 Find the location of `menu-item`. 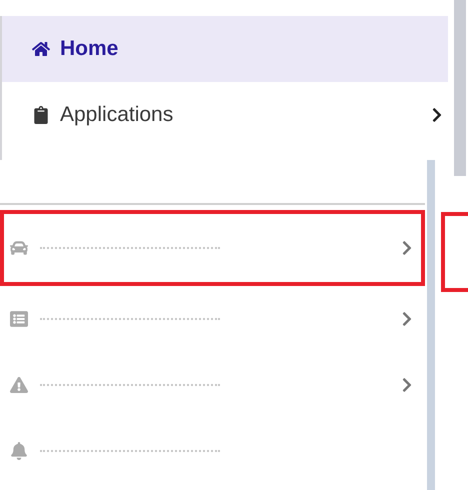

menu-item is located at coordinates (212, 248).